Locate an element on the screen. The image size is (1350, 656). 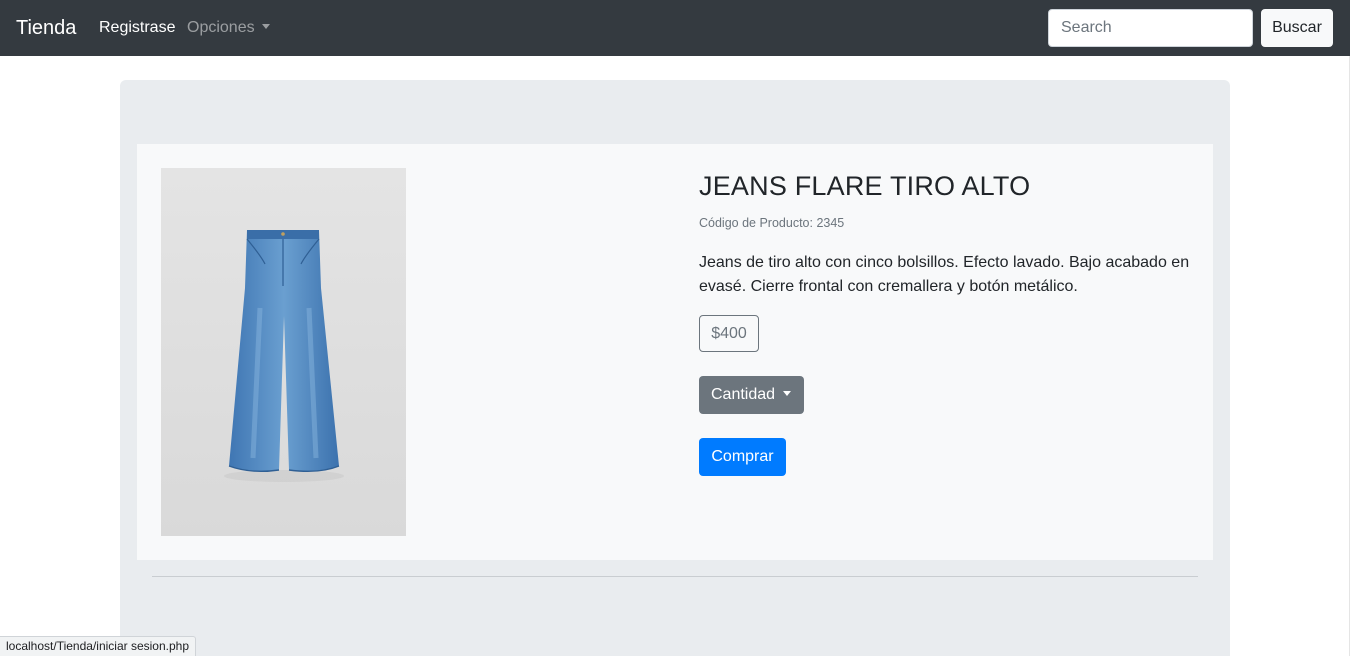
search-button: Buscar is located at coordinates (1297, 28).